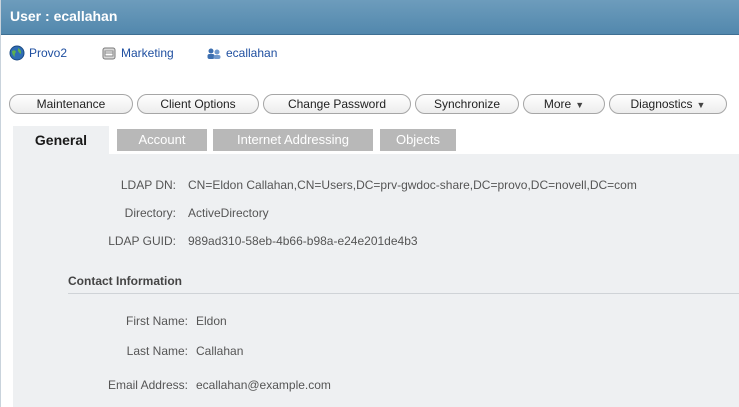  I want to click on synchronize-label: Synchronize, so click(467, 104).